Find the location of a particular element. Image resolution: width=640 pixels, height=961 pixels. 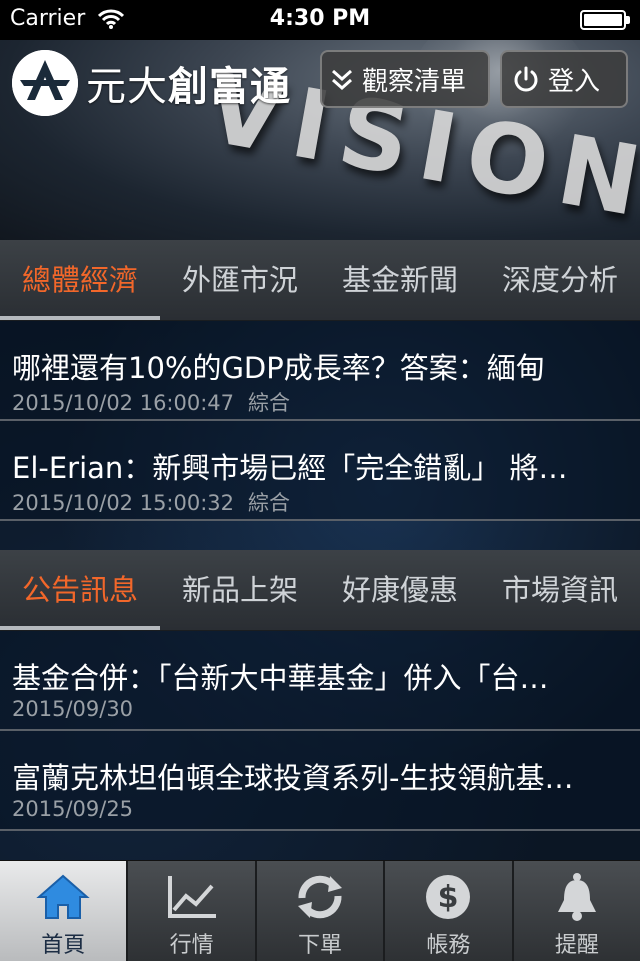

chart-icon is located at coordinates (191, 897).